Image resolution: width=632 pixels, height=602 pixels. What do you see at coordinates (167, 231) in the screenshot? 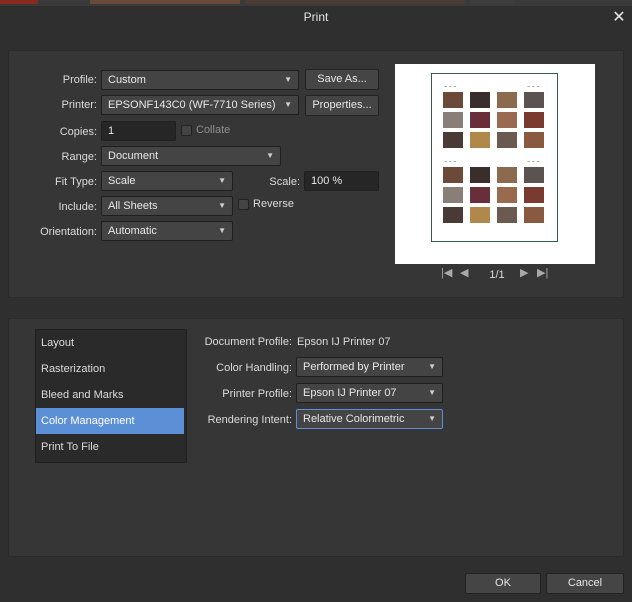
I see `orientation-dropdown: Automatic ▼` at bounding box center [167, 231].